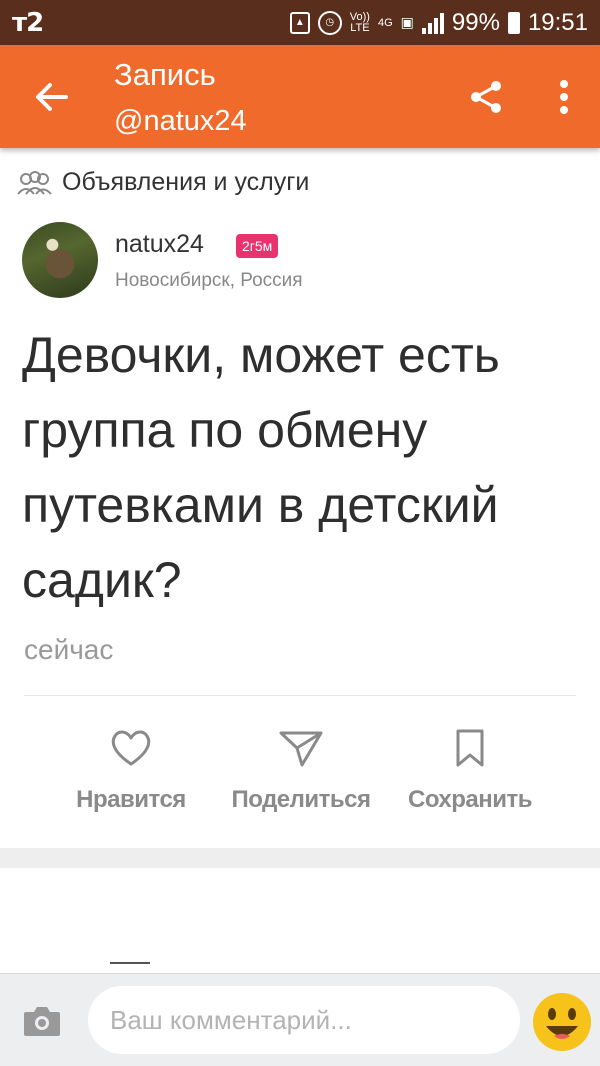  I want to click on save-label: Сохранить, so click(470, 799).